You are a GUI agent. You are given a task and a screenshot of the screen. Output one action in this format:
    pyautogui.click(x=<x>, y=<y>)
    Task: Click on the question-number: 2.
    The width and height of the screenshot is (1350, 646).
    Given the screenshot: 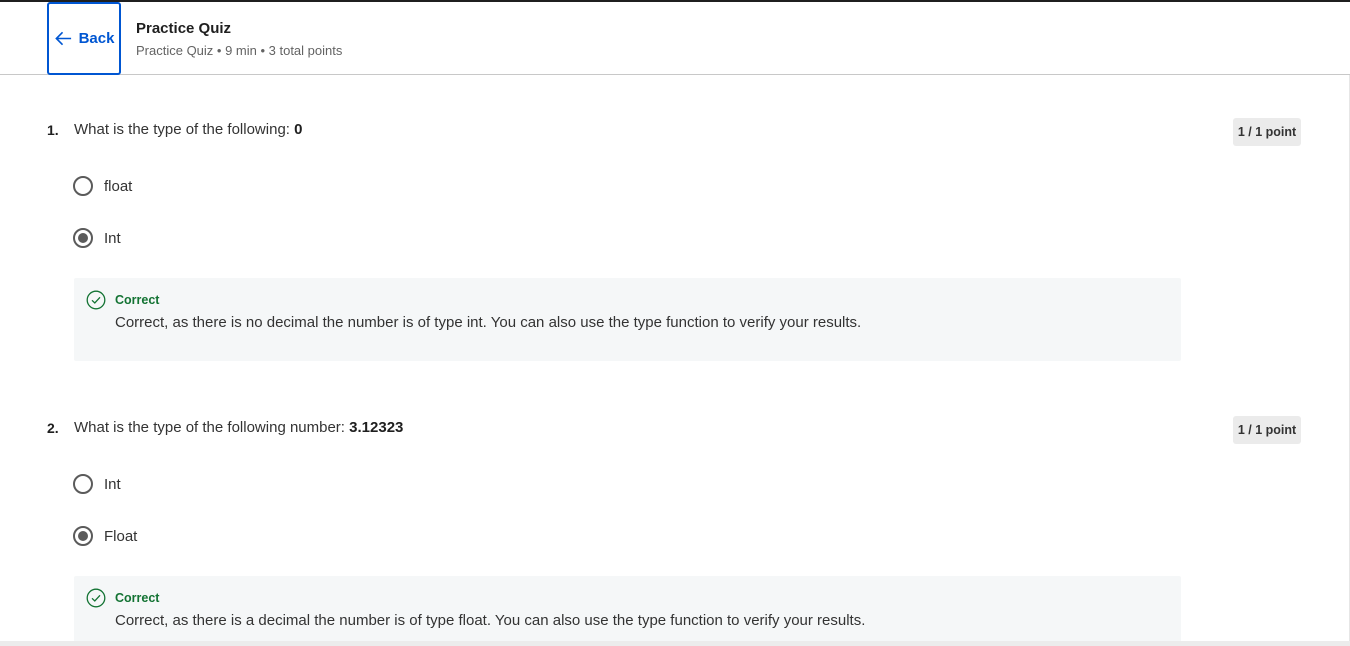 What is the action you would take?
    pyautogui.click(x=53, y=428)
    